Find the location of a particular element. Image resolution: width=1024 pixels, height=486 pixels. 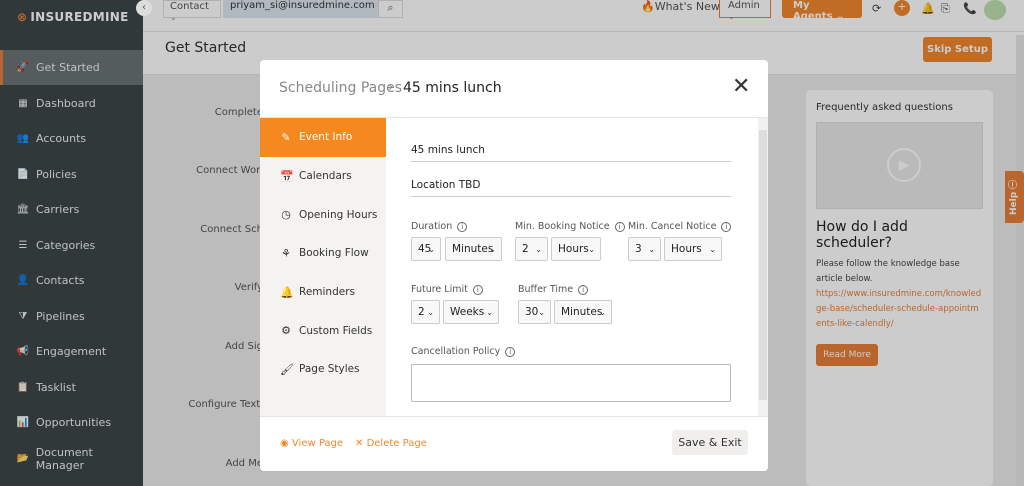

breadcrumb-scheduling-pages: Scheduling Pages is located at coordinates (340, 88).